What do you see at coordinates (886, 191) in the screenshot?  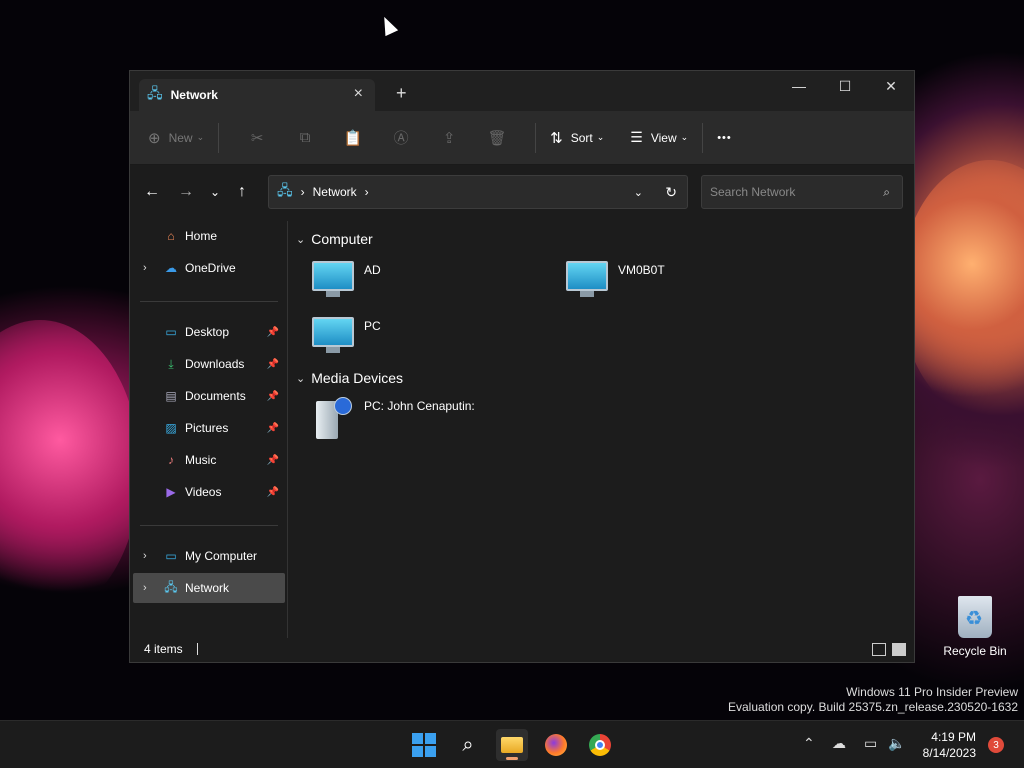 I see `search-icon: ⌕` at bounding box center [886, 191].